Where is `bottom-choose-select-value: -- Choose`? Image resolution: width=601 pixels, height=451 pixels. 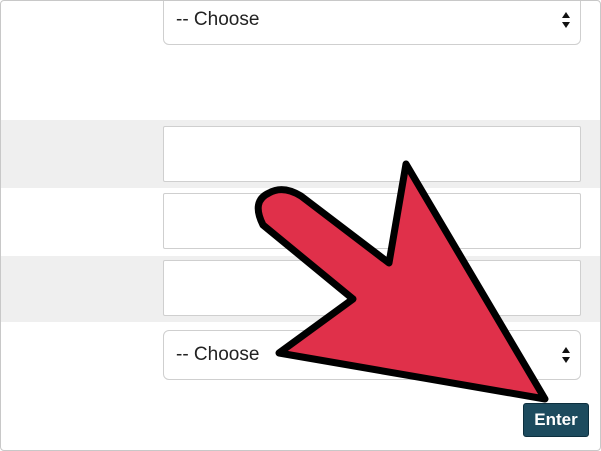 bottom-choose-select-value: -- Choose is located at coordinates (218, 354).